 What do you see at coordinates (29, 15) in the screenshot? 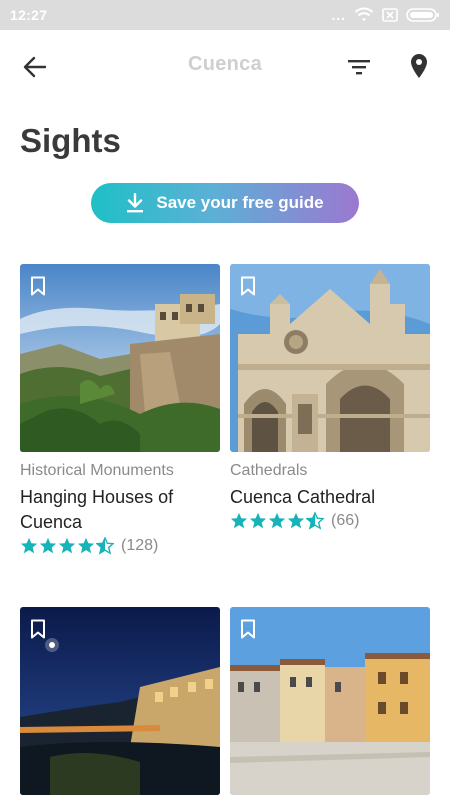
I see `status-time: 12:27` at bounding box center [29, 15].